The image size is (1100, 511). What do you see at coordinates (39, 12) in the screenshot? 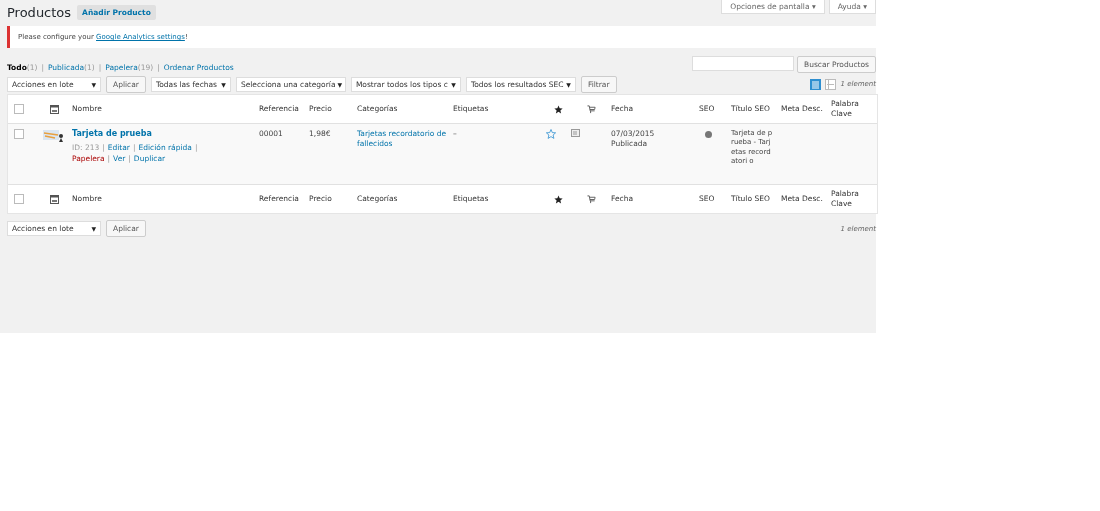
I see `page-title: Productos` at bounding box center [39, 12].